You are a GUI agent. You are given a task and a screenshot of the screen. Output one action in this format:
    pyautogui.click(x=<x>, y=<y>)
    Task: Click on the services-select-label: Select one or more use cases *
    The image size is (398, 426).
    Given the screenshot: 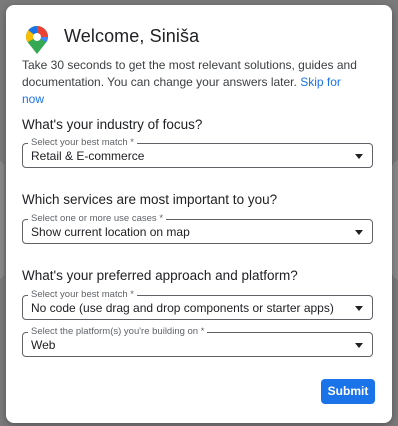 What is the action you would take?
    pyautogui.click(x=97, y=219)
    